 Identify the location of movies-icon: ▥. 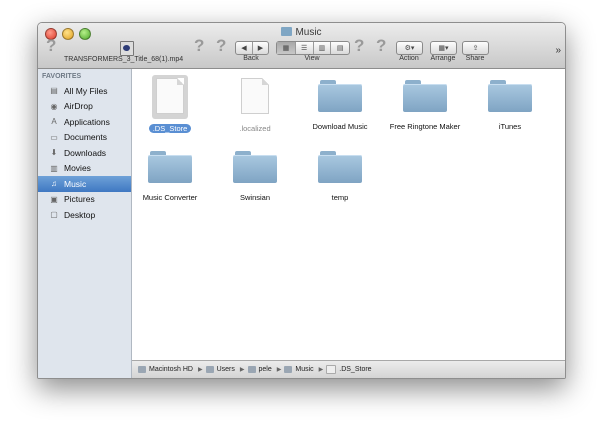
(54, 168).